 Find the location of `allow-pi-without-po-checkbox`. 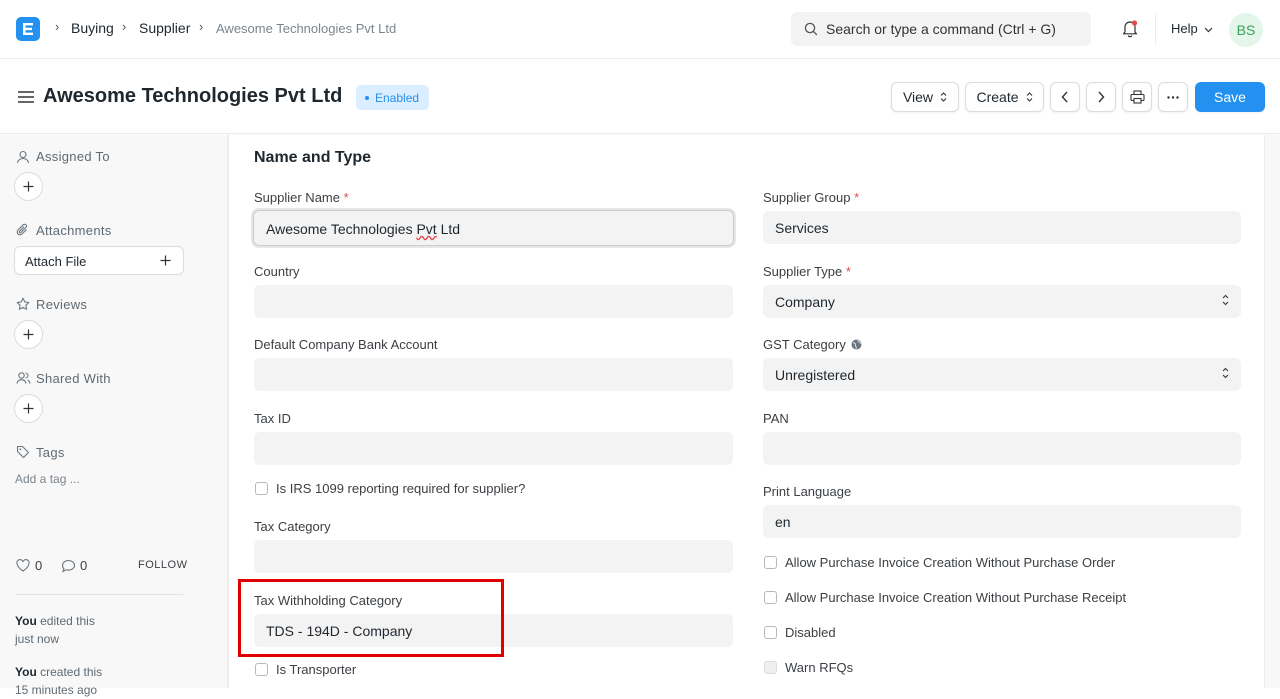

allow-pi-without-po-checkbox is located at coordinates (770, 562).